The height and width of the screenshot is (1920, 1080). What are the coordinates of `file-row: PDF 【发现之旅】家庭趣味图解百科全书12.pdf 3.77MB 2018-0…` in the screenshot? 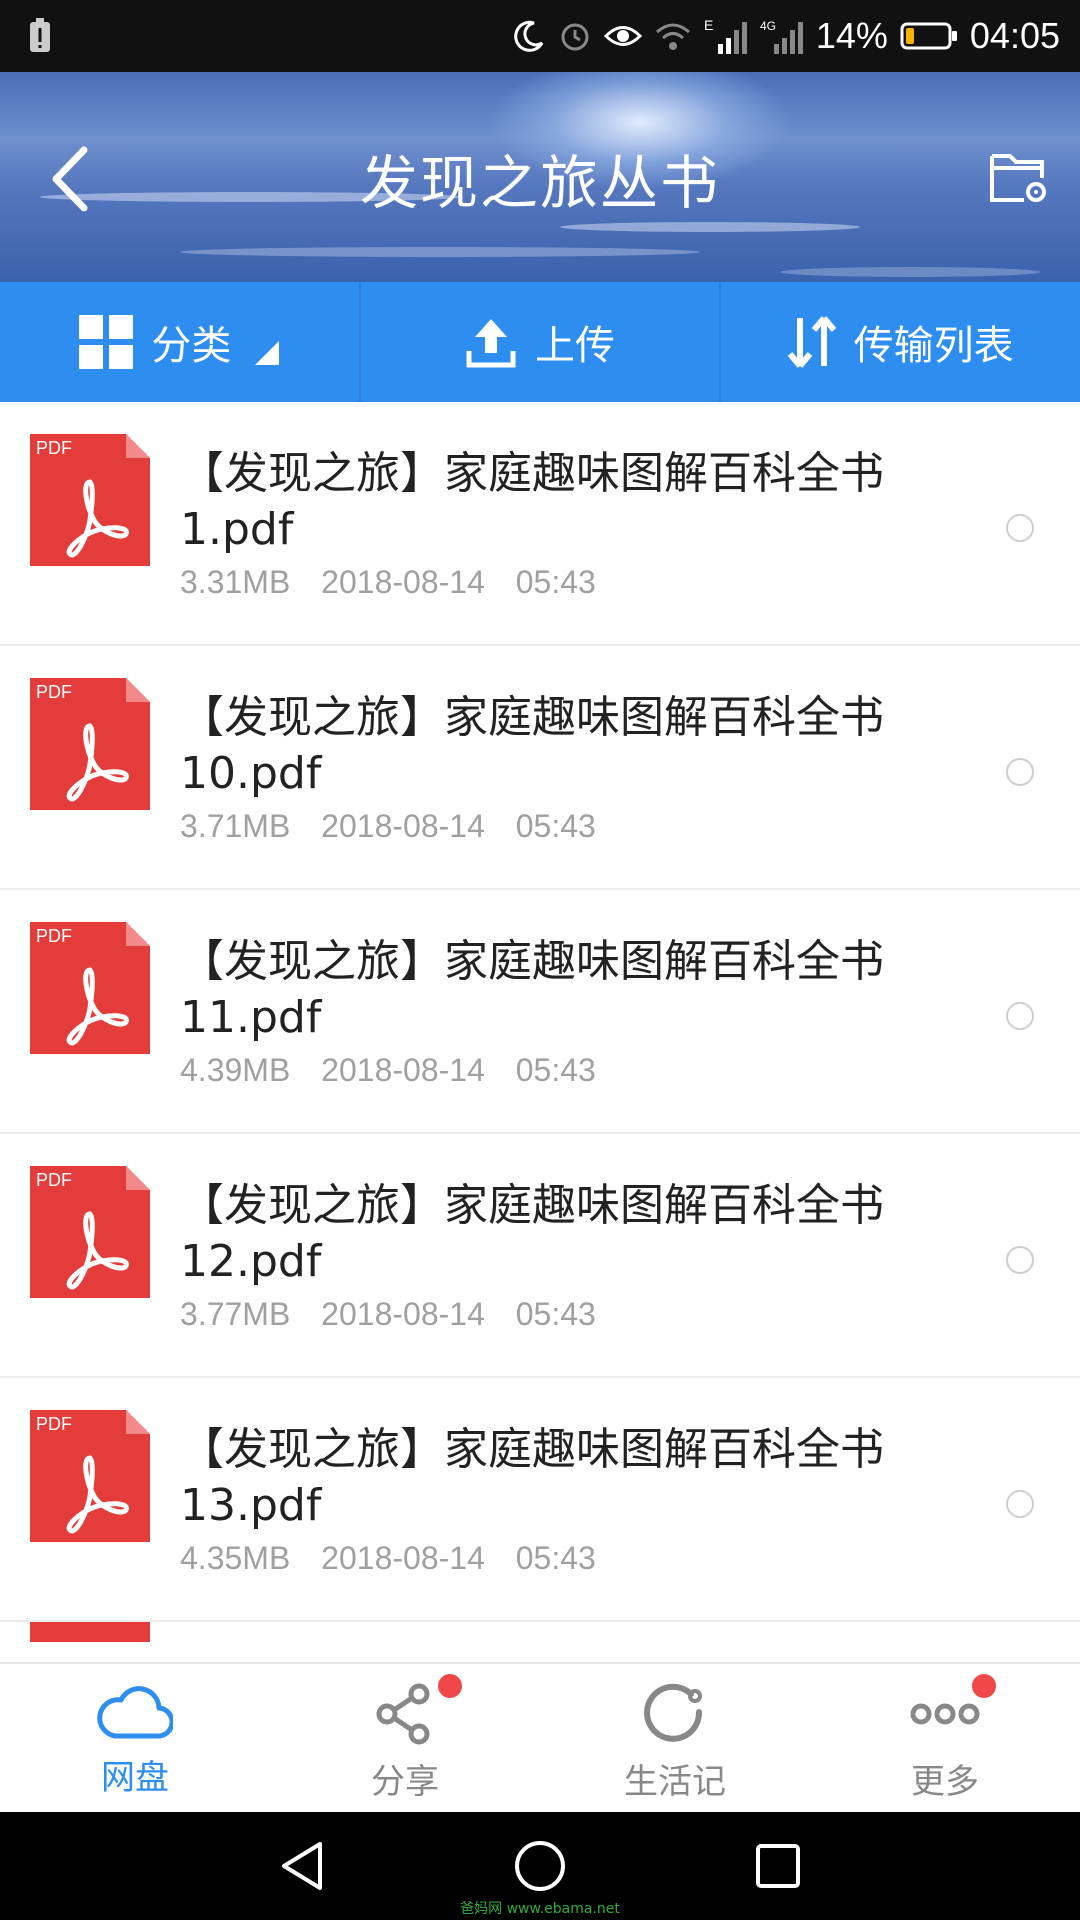 It's located at (540, 1256).